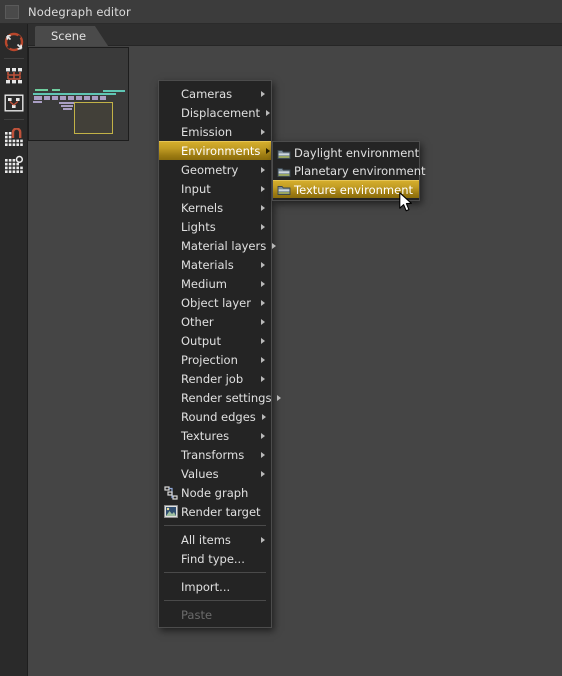 The width and height of the screenshot is (562, 676). What do you see at coordinates (207, 131) in the screenshot?
I see `menu-item-label: Emission` at bounding box center [207, 131].